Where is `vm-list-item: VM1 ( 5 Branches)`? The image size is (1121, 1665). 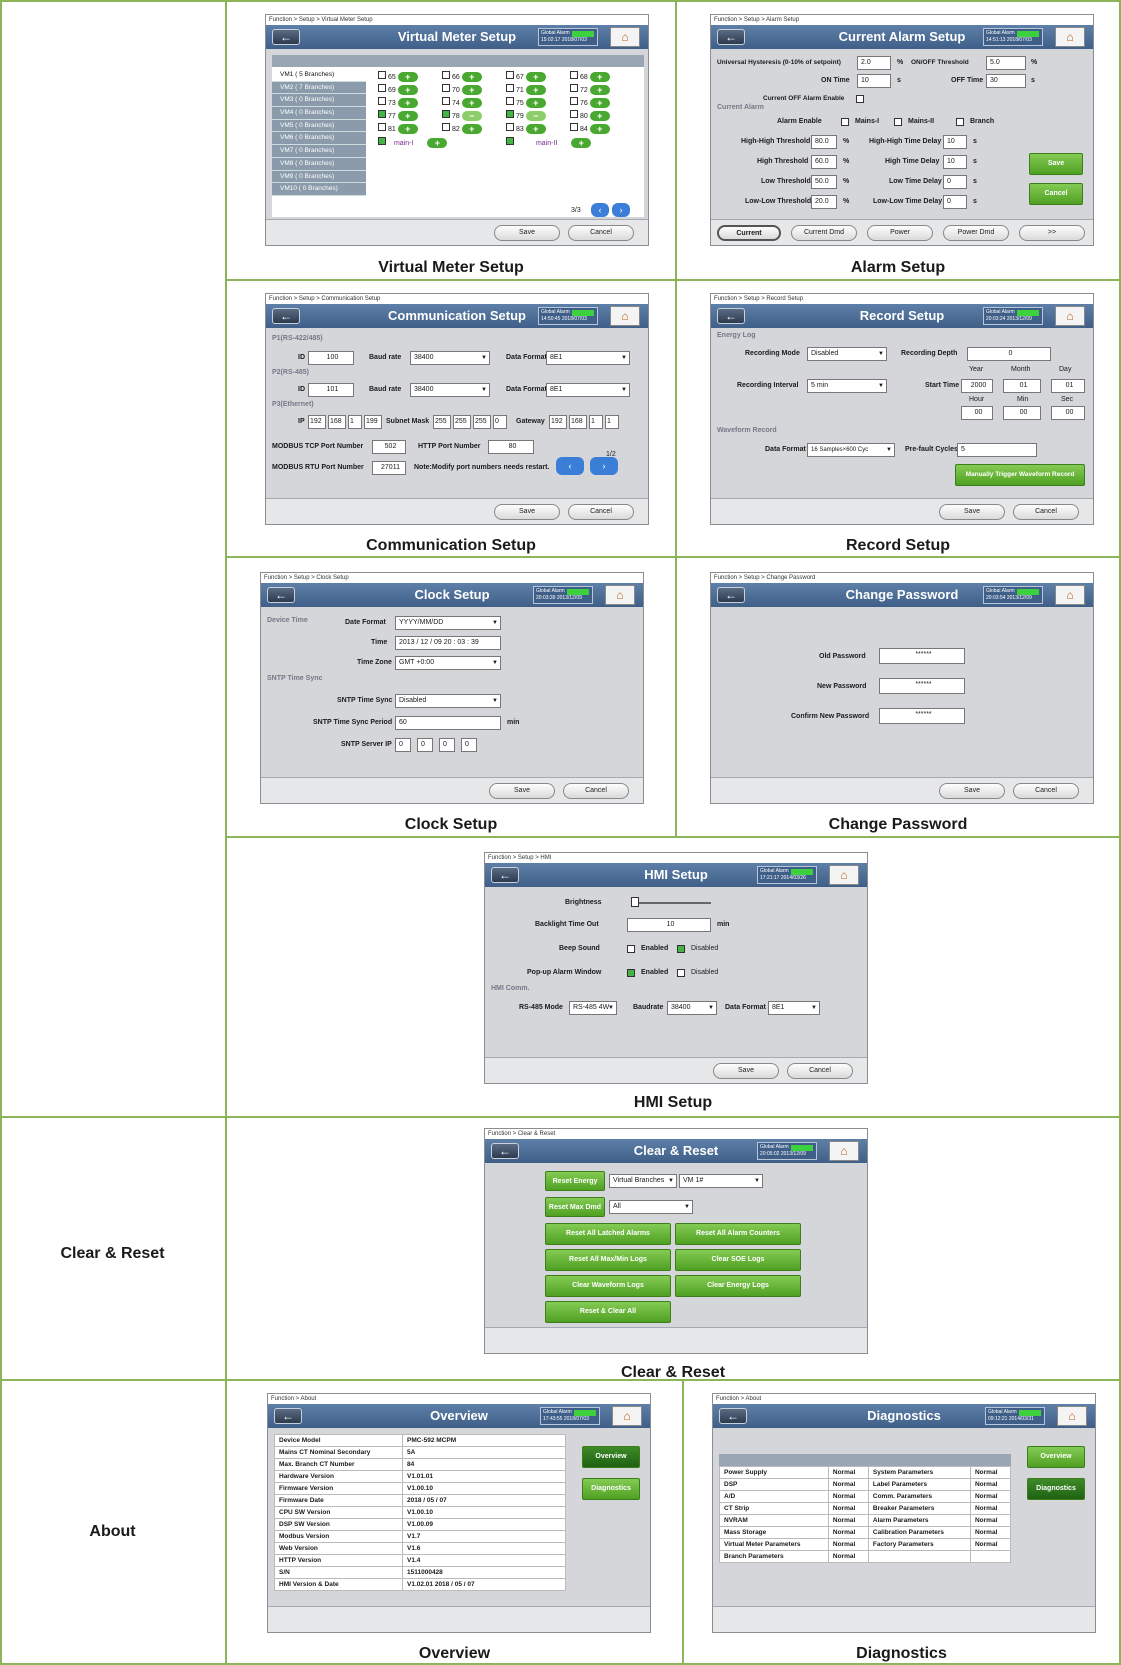 vm-list-item: VM1 ( 5 Branches) is located at coordinates (319, 75).